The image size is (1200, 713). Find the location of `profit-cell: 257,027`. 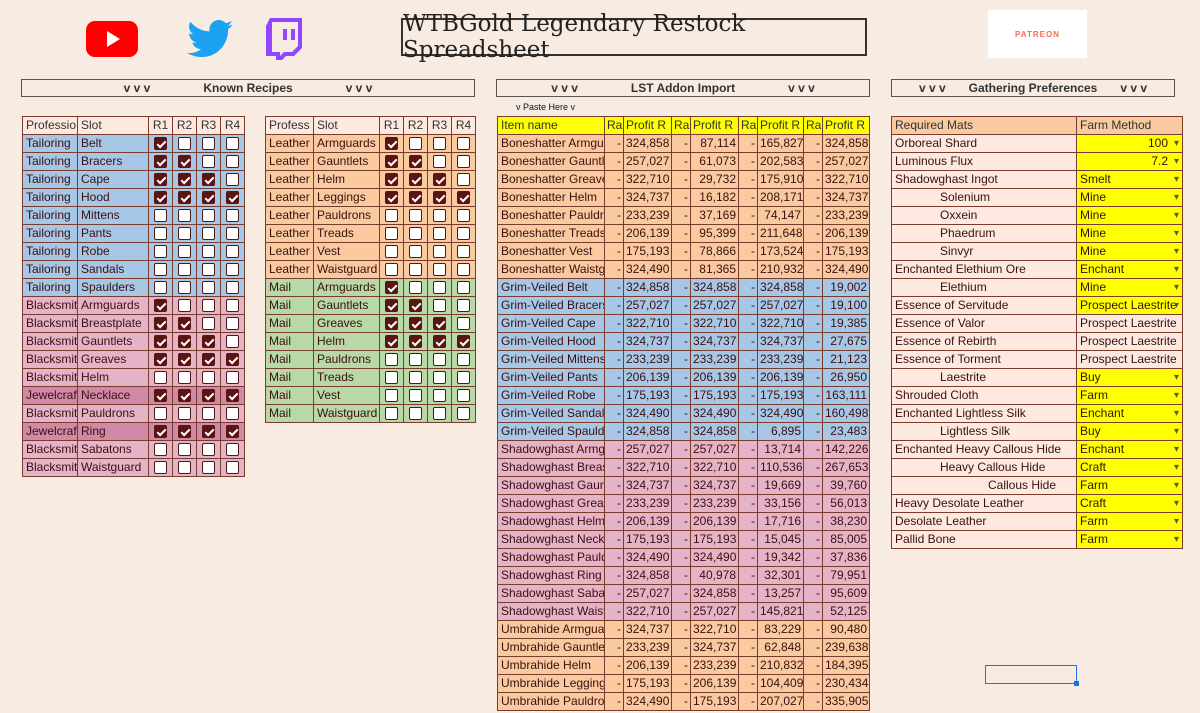

profit-cell: 257,027 is located at coordinates (714, 305).